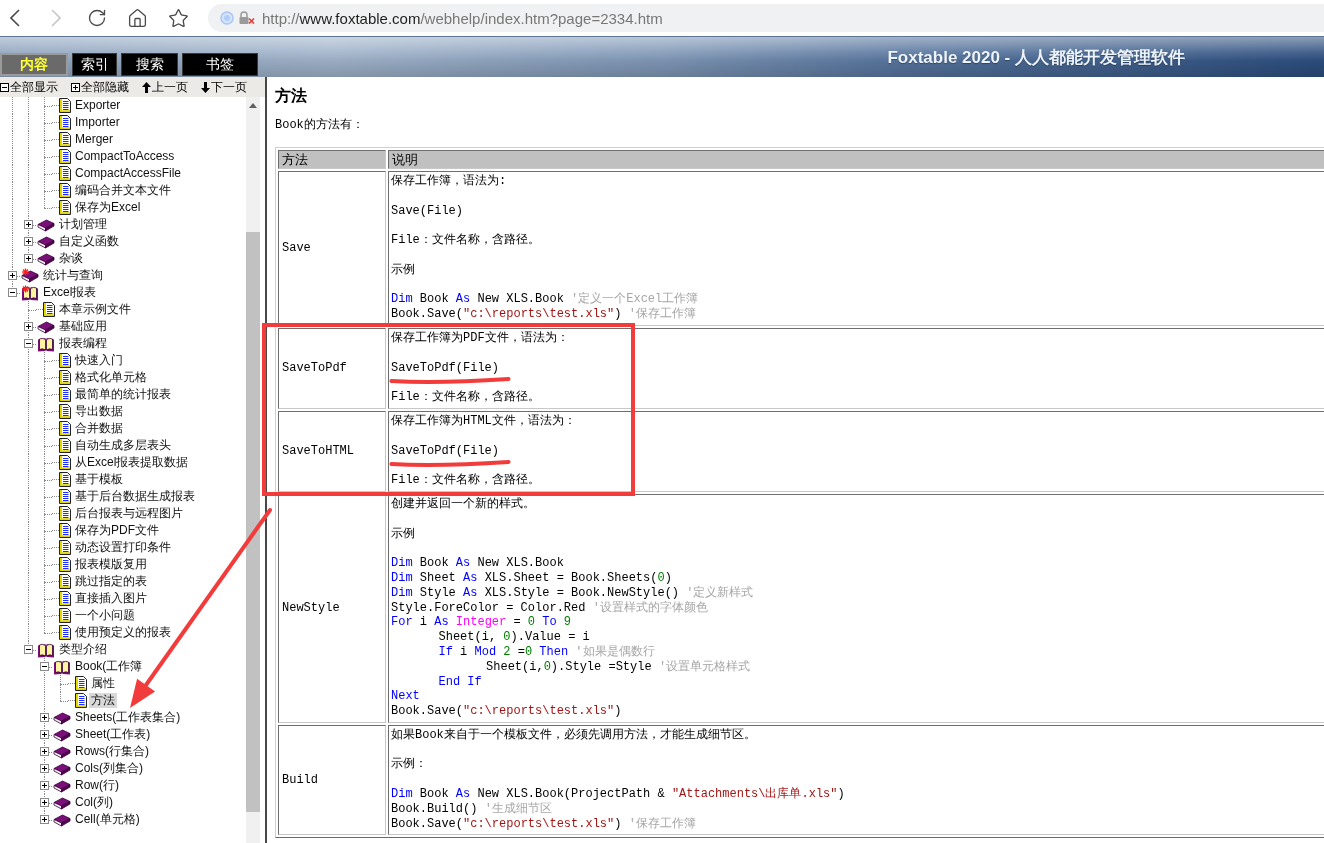  What do you see at coordinates (123, 394) in the screenshot?
I see `tree-item: 最简单的统计报表` at bounding box center [123, 394].